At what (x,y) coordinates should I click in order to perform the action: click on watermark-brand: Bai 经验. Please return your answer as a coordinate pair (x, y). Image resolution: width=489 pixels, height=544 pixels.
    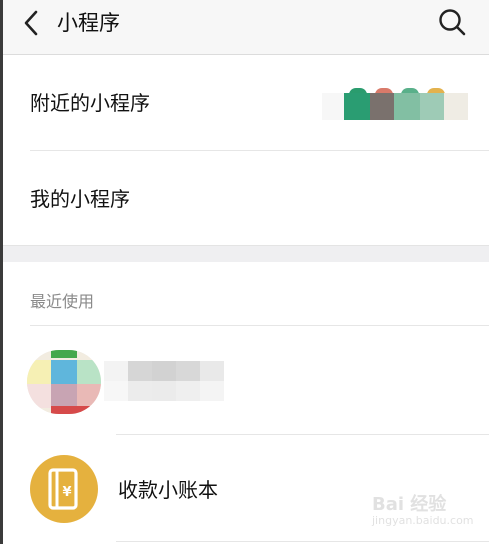
    Looking at the image, I should click on (409, 504).